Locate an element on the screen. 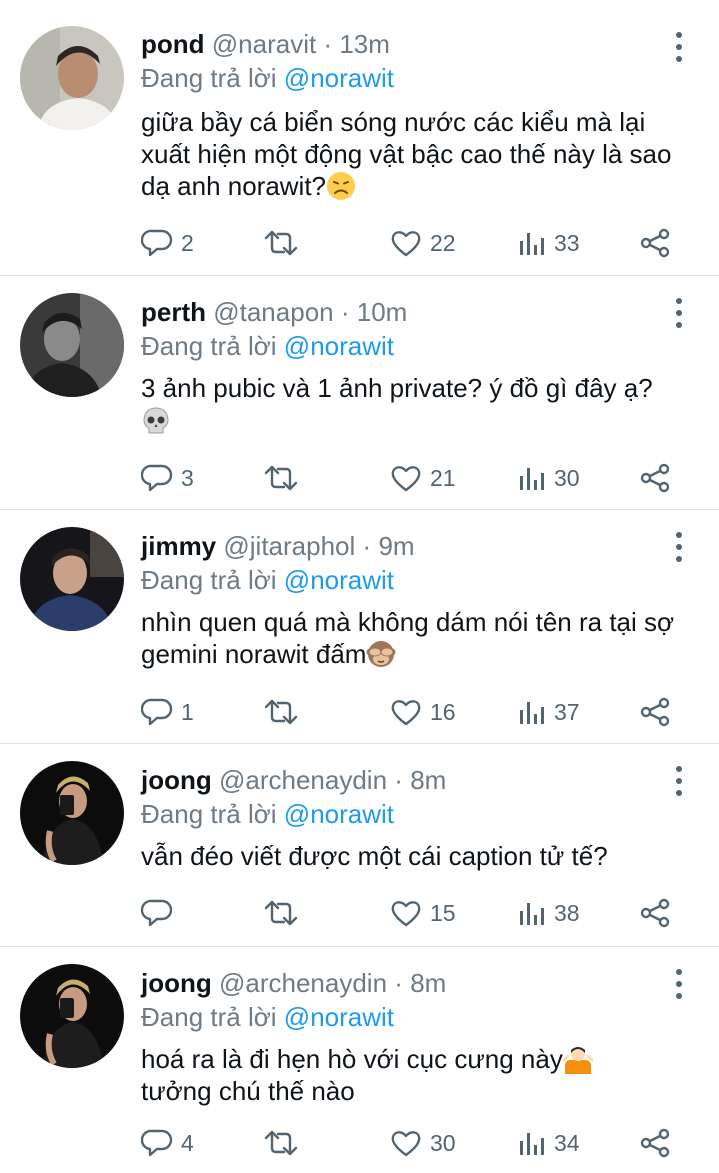 This screenshot has height=1173, width=719. reply-button: 1 is located at coordinates (167, 712).